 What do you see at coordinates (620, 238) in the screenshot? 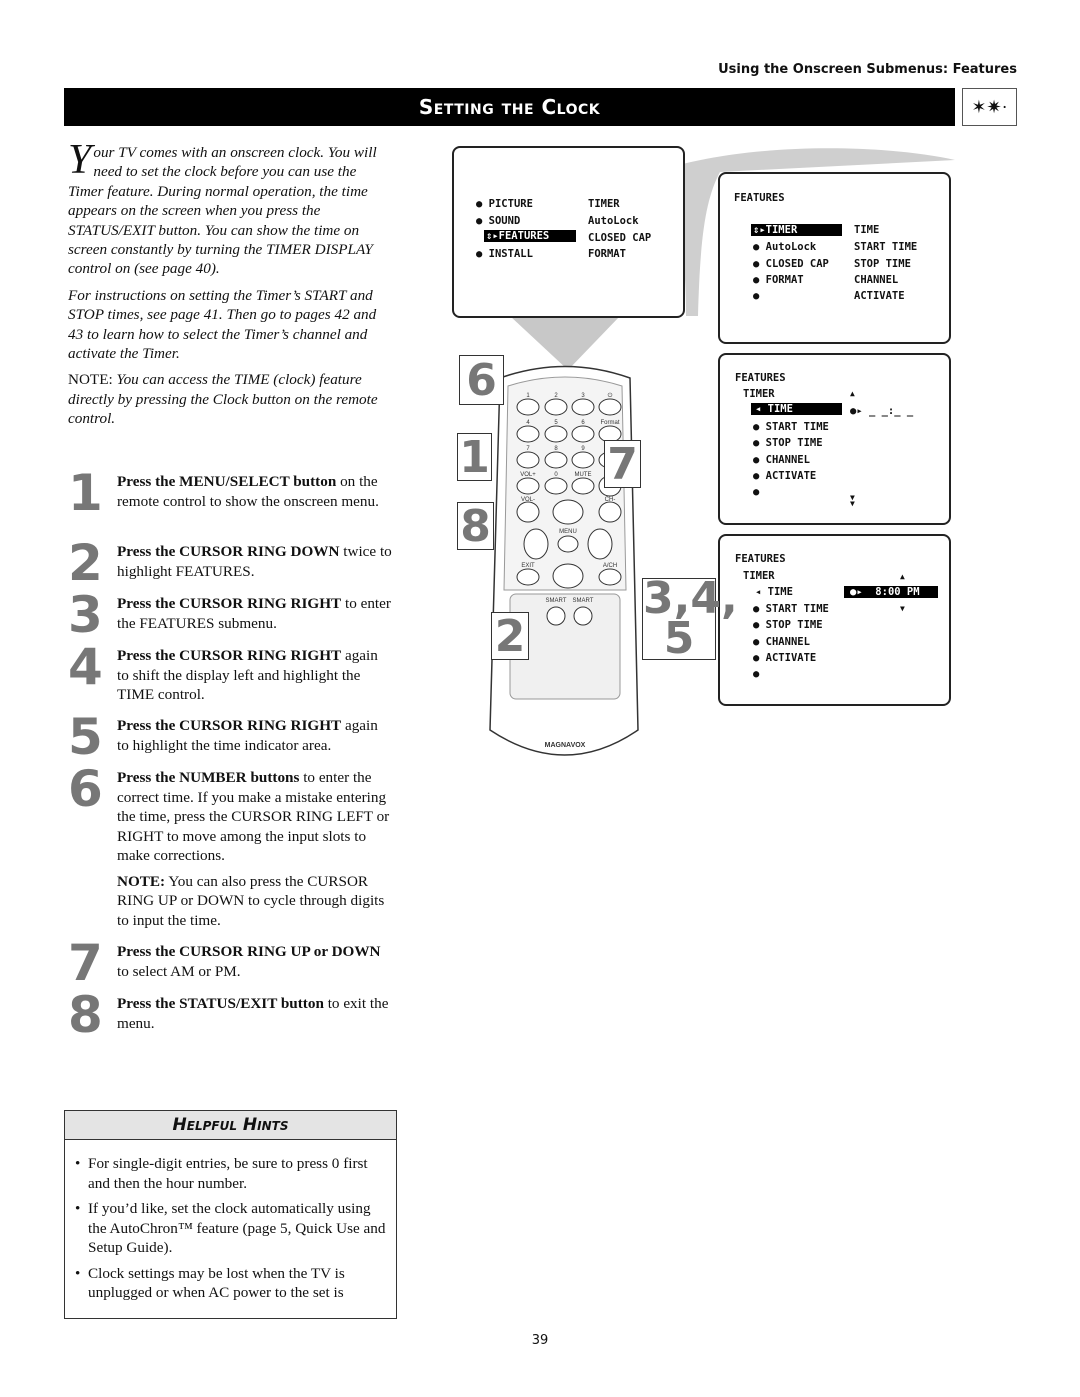
I see `submenu-item: CLOSED CAP` at bounding box center [620, 238].